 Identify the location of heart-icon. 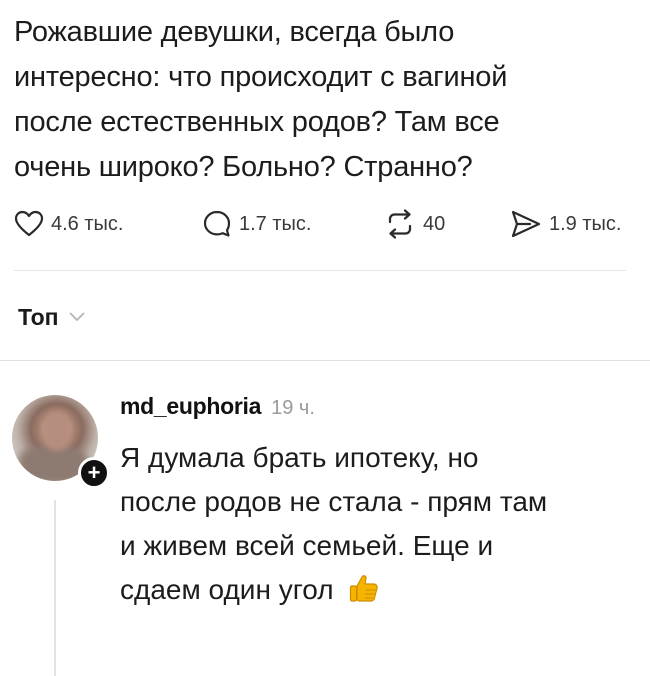
(29, 223).